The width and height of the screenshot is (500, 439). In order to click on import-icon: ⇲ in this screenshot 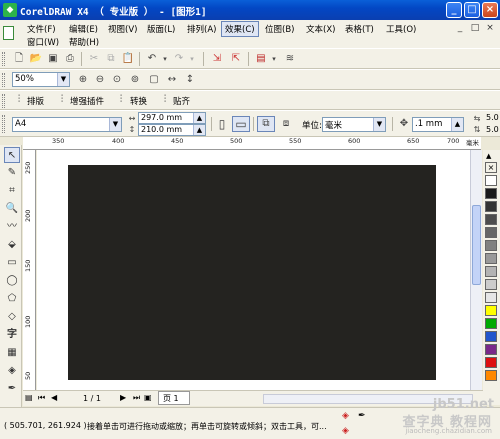, I will do `click(217, 59)`.